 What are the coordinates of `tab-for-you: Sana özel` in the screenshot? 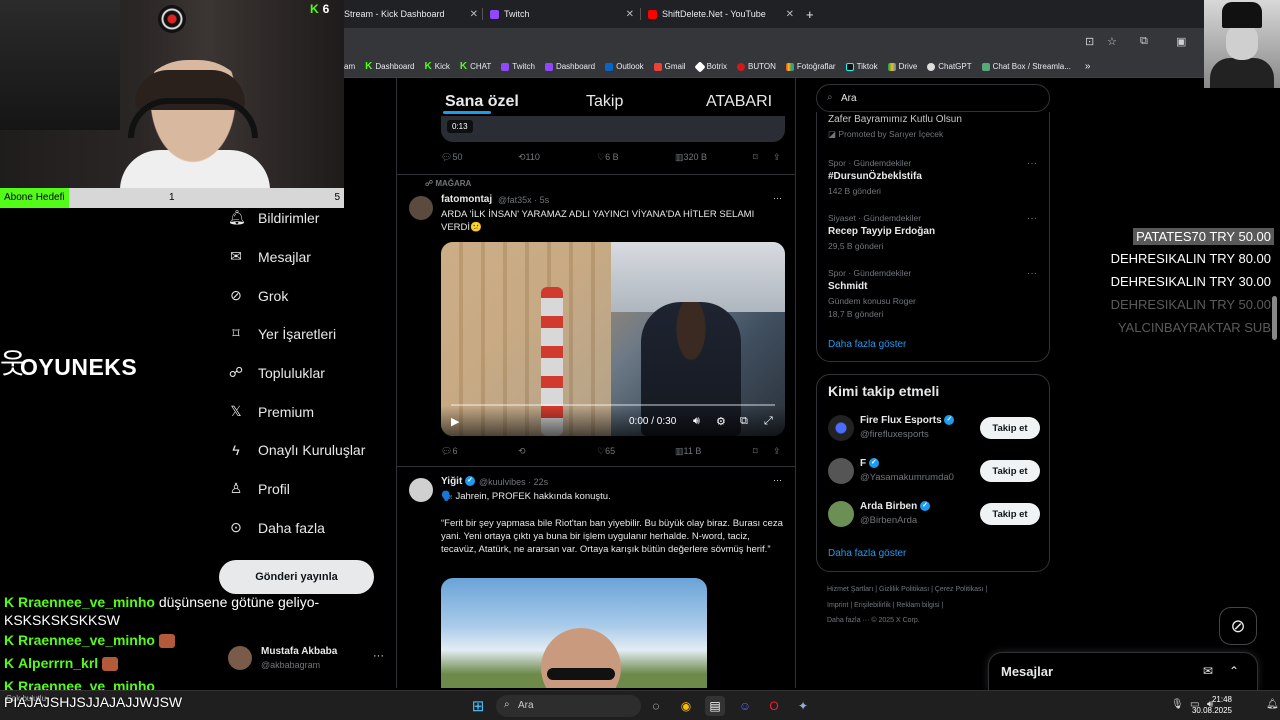 It's located at (482, 102).